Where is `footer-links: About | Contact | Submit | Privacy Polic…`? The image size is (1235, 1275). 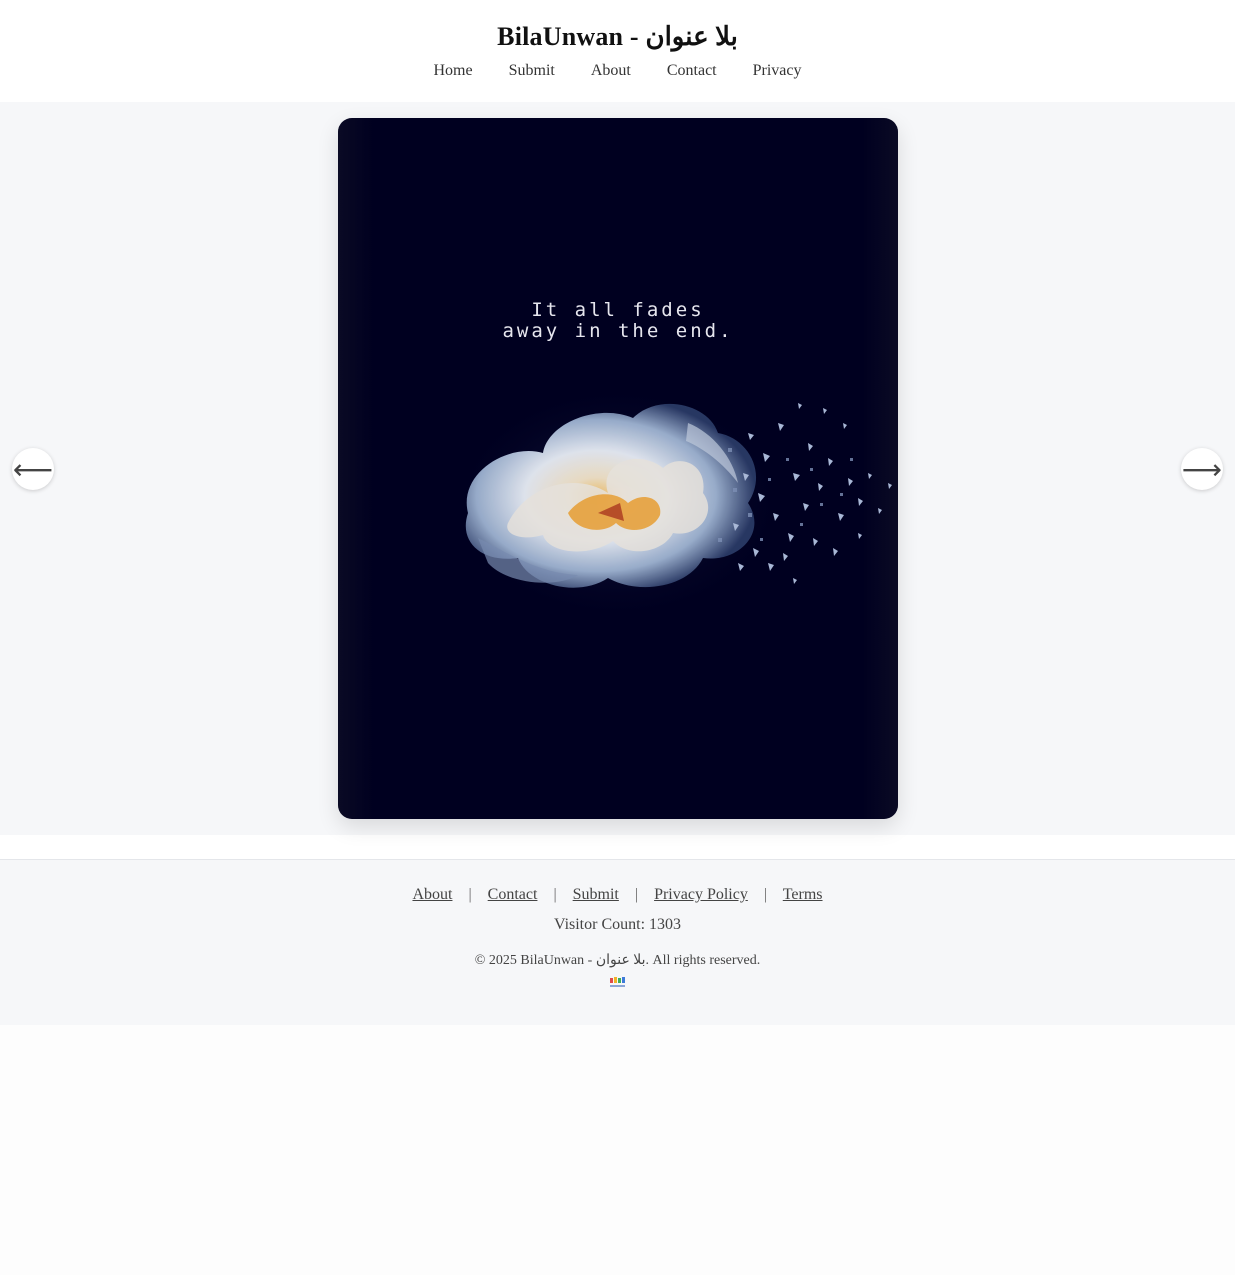
footer-links: About | Contact | Submit | Privacy Polic… is located at coordinates (617, 882).